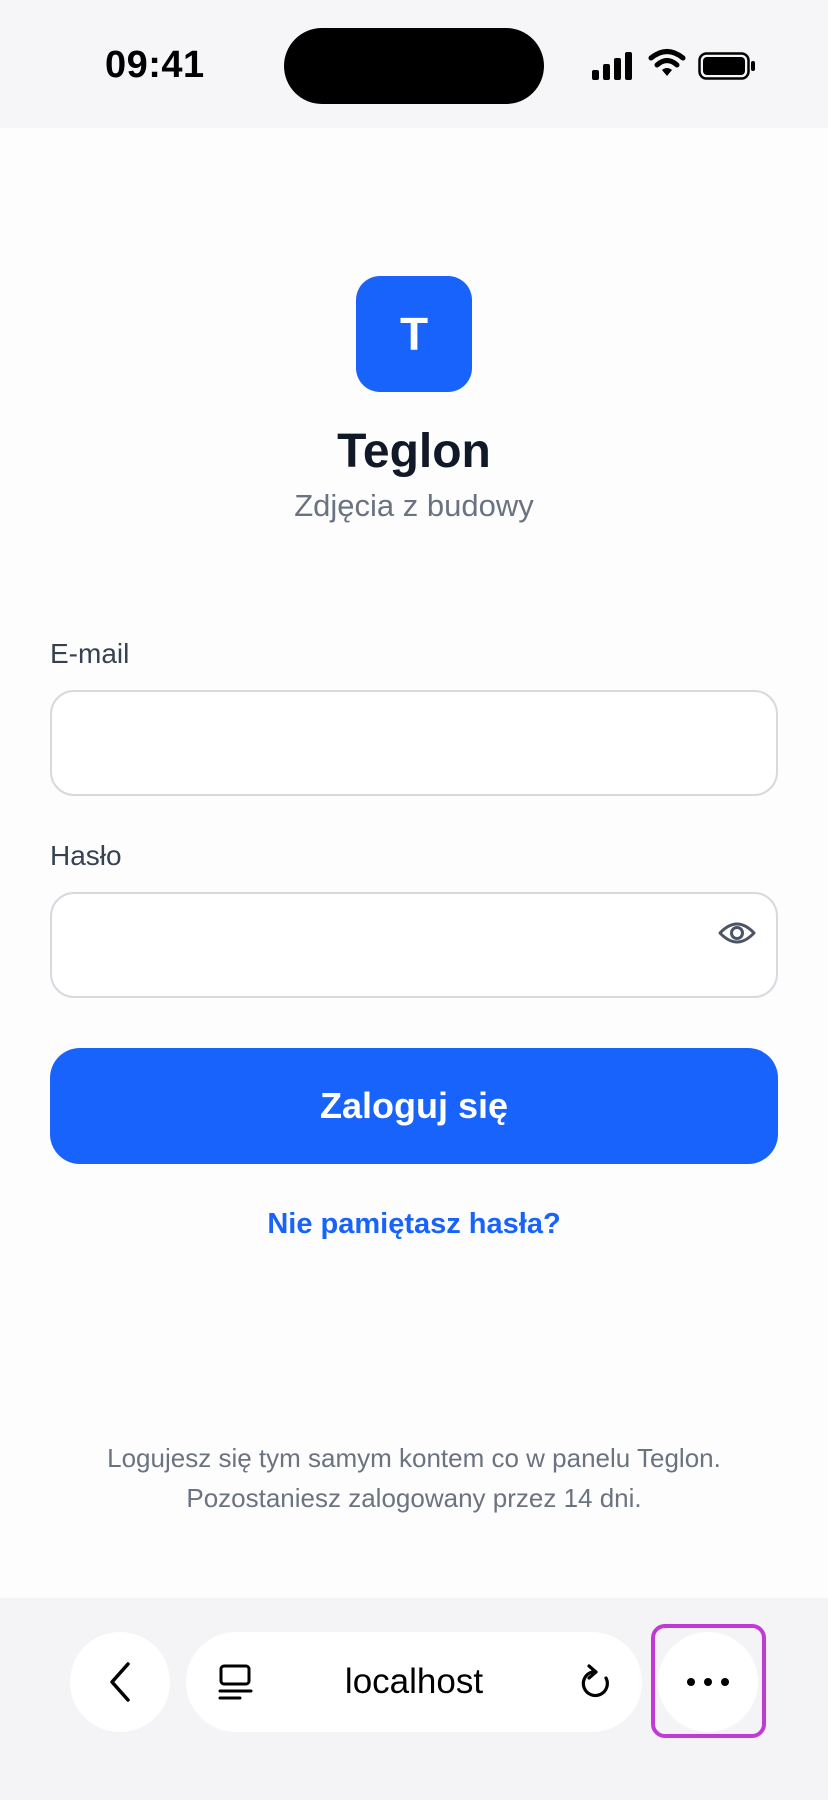 The height and width of the screenshot is (1800, 828). I want to click on email-label: E-mail, so click(90, 653).